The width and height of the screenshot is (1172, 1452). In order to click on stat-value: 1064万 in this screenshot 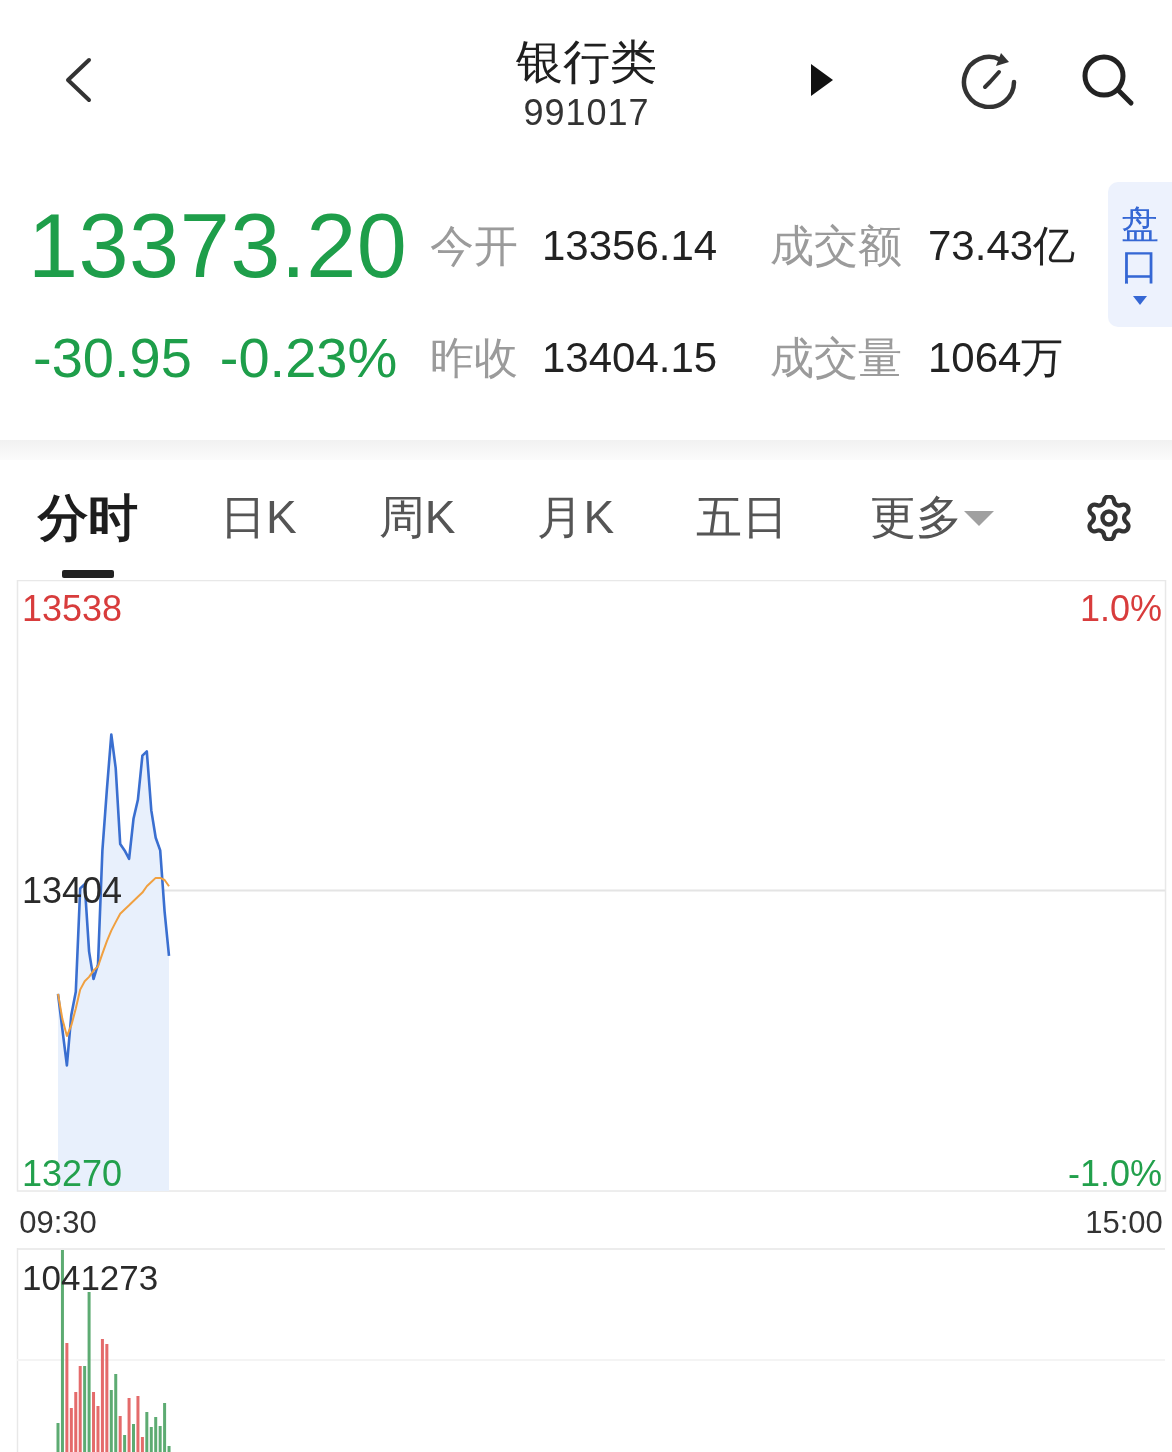, I will do `click(996, 358)`.